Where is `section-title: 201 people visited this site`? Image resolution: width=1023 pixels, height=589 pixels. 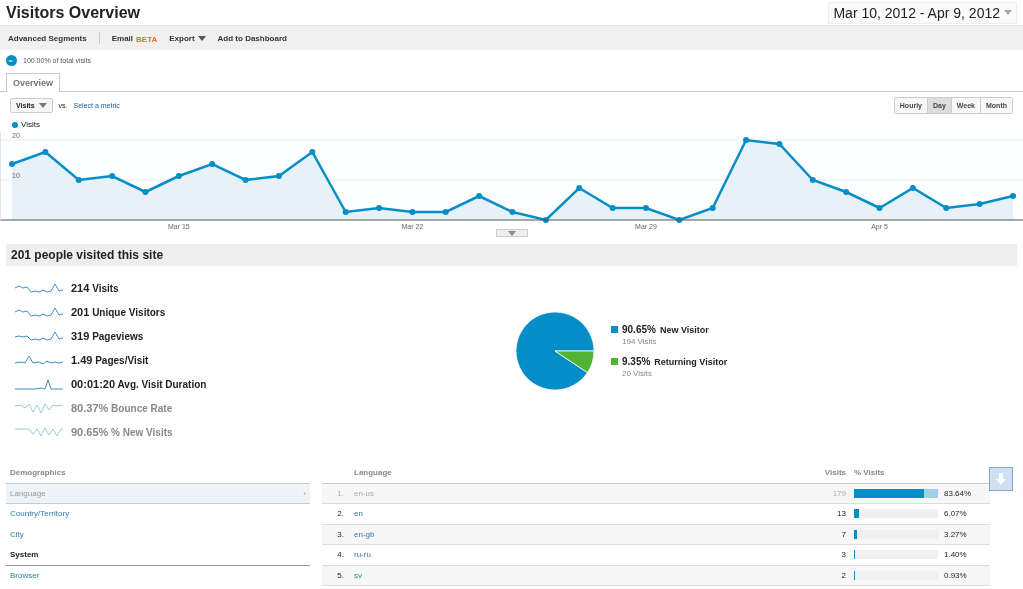
section-title: 201 people visited this site is located at coordinates (87, 255).